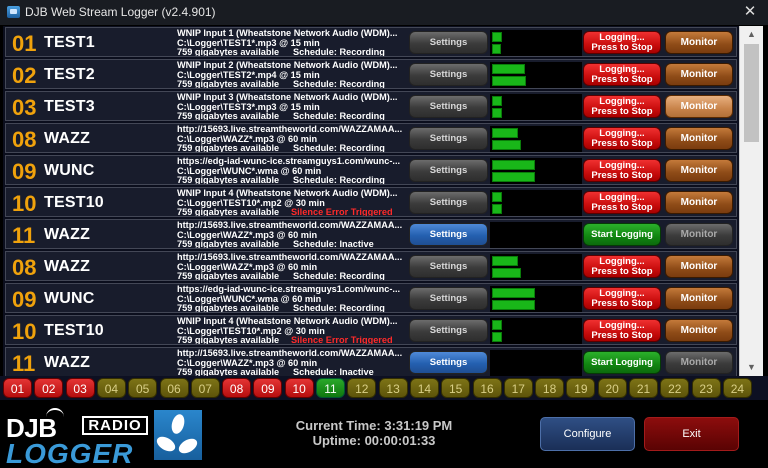 The width and height of the screenshot is (768, 468). I want to click on stream-name: TEST2, so click(69, 74).